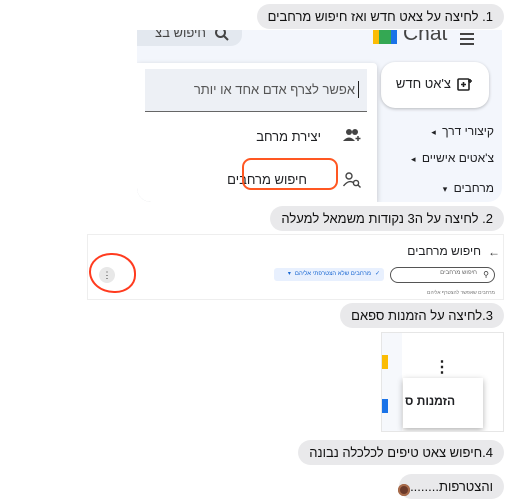 This screenshot has height=501, width=512. Describe the element at coordinates (494, 252) in the screenshot. I see `back-arrow-icon: ←` at that location.